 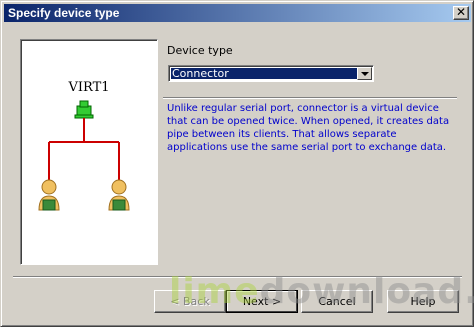 I want to click on close-button: ✕, so click(x=461, y=12).